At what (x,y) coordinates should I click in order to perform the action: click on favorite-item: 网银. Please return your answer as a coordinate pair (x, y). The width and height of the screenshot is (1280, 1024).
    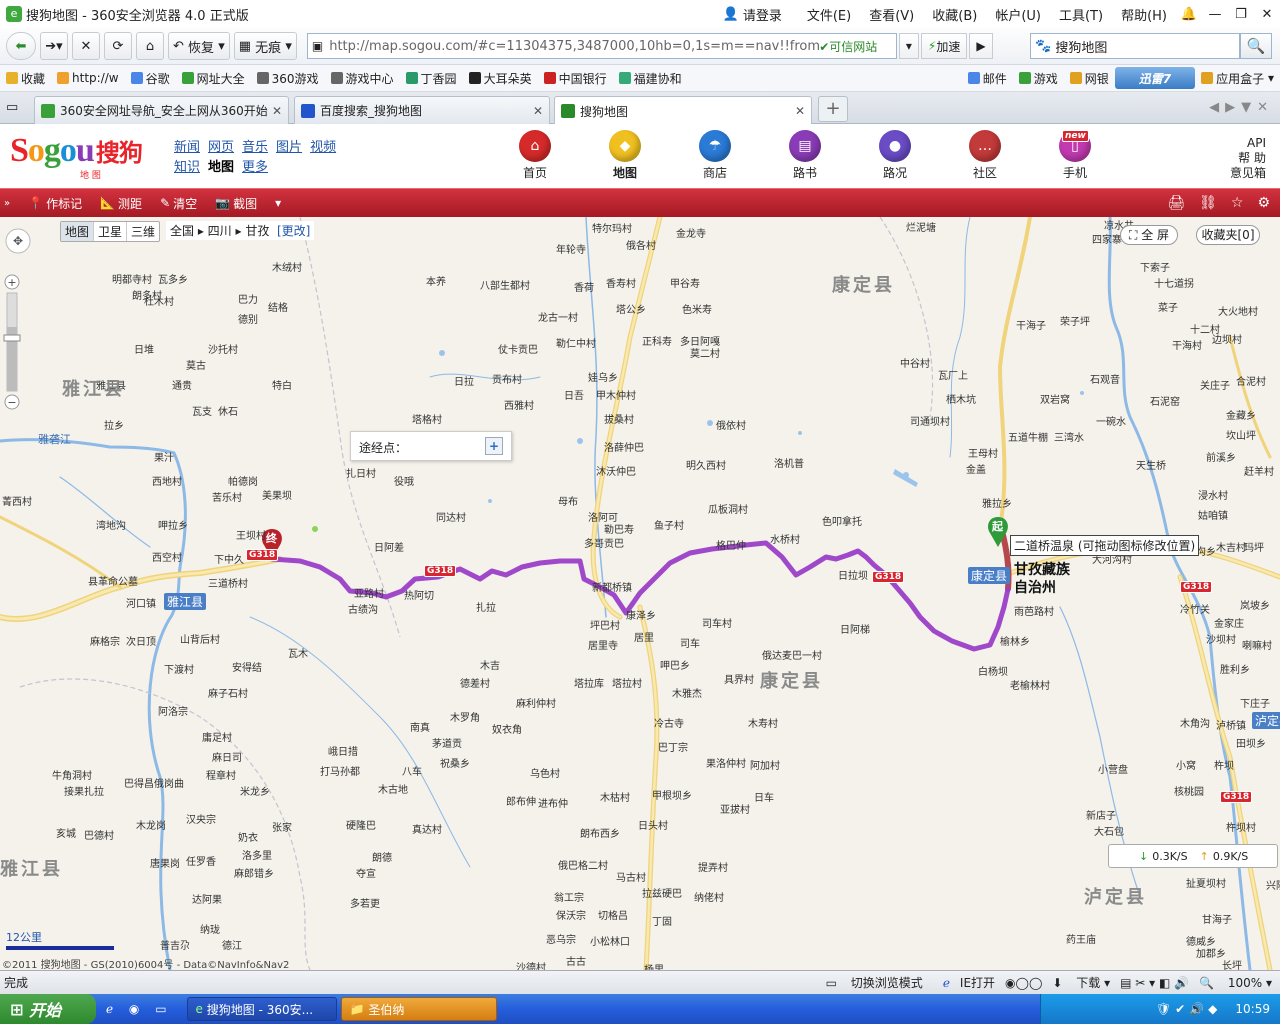
    Looking at the image, I should click on (1089, 78).